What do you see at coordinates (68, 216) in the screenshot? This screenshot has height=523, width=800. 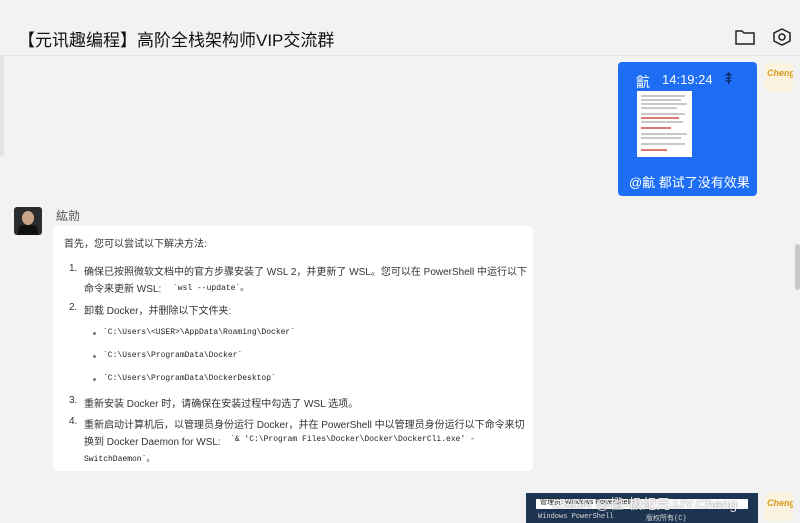 I see `sender-name: 紘勍` at bounding box center [68, 216].